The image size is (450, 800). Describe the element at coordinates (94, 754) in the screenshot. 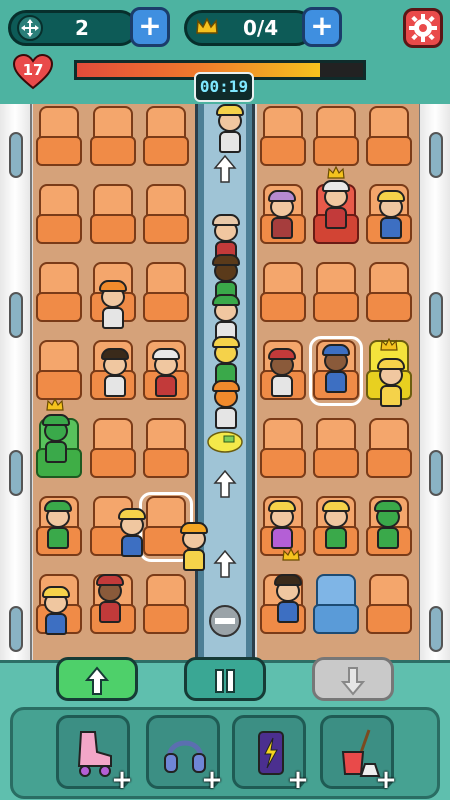

I see `powerup-roller-skate: +` at that location.